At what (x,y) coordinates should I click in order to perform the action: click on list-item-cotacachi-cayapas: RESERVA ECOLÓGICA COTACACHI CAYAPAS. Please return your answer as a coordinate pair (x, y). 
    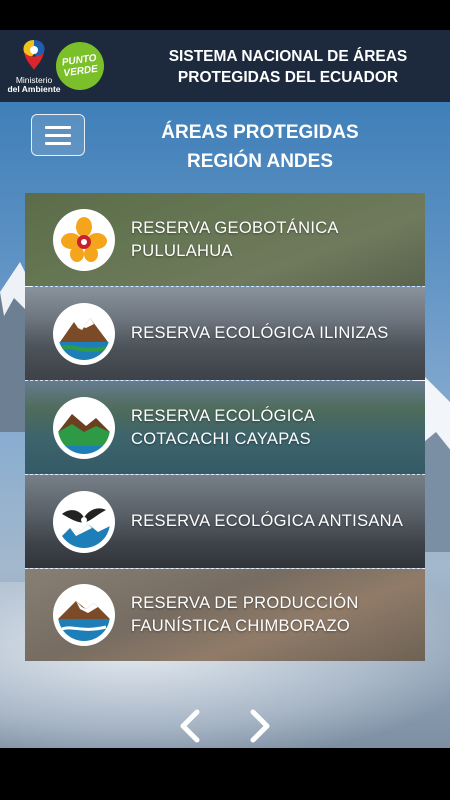
    Looking at the image, I should click on (225, 428).